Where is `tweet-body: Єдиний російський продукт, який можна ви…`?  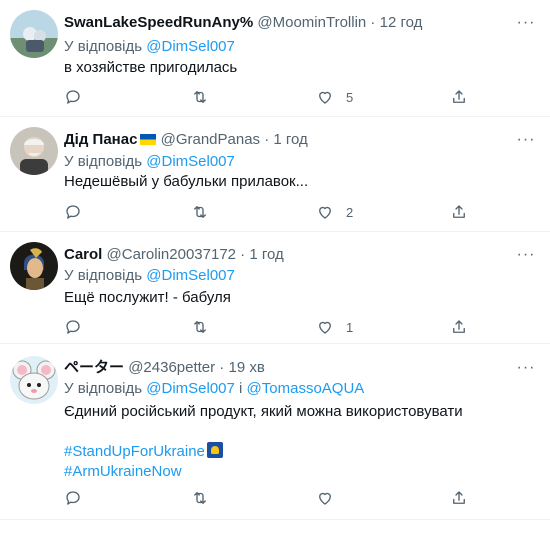 tweet-body: Єдиний російський продукт, який можна ви… is located at coordinates (263, 411).